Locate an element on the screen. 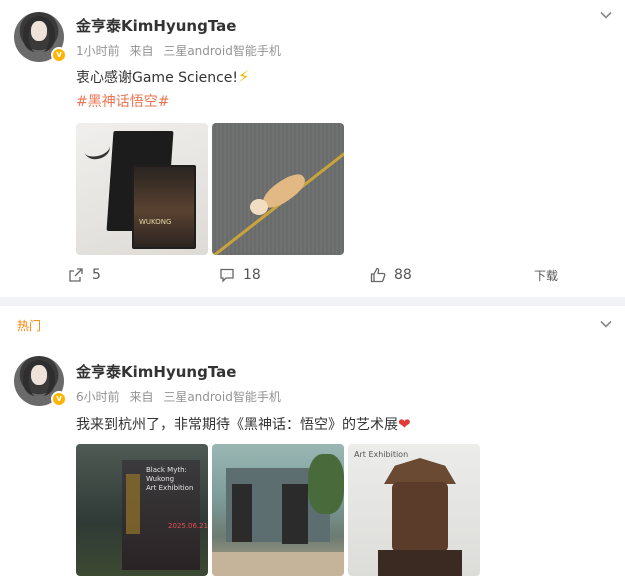  post-image-exhibition-statue: Art Exhibition is located at coordinates (414, 510).